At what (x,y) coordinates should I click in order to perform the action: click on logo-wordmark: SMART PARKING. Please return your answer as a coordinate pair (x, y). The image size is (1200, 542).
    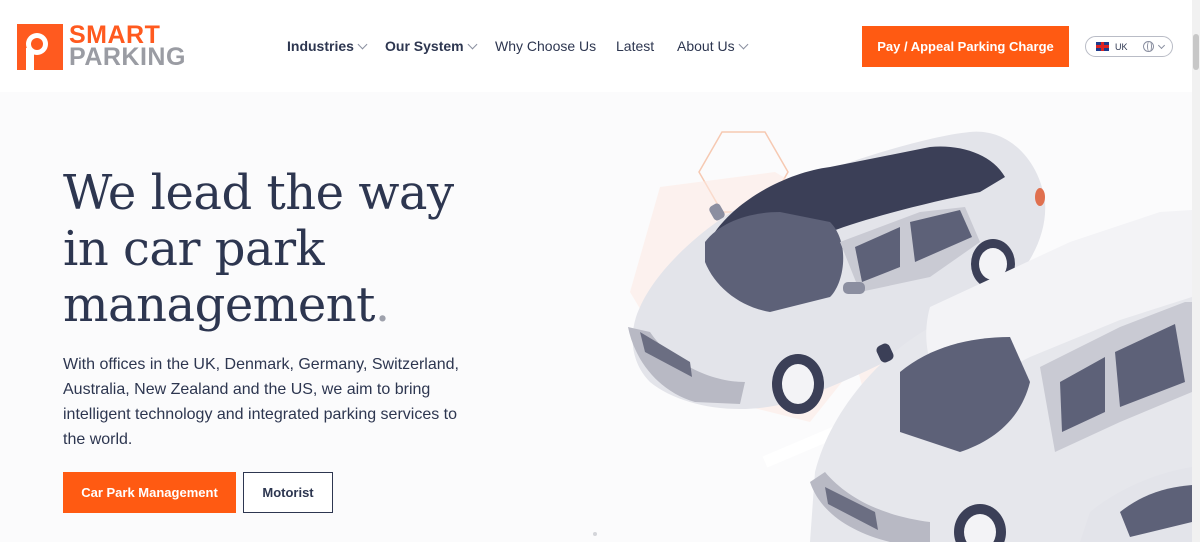
    Looking at the image, I should click on (127, 47).